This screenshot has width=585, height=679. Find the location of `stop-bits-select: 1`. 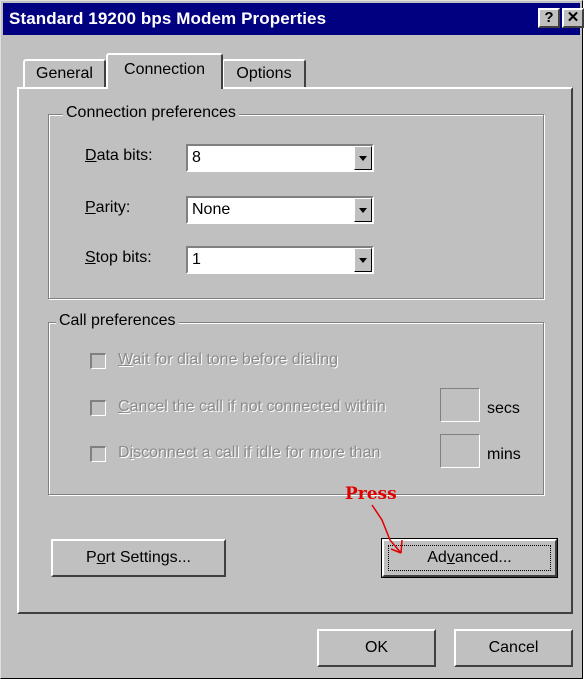

stop-bits-select: 1 is located at coordinates (280, 260).